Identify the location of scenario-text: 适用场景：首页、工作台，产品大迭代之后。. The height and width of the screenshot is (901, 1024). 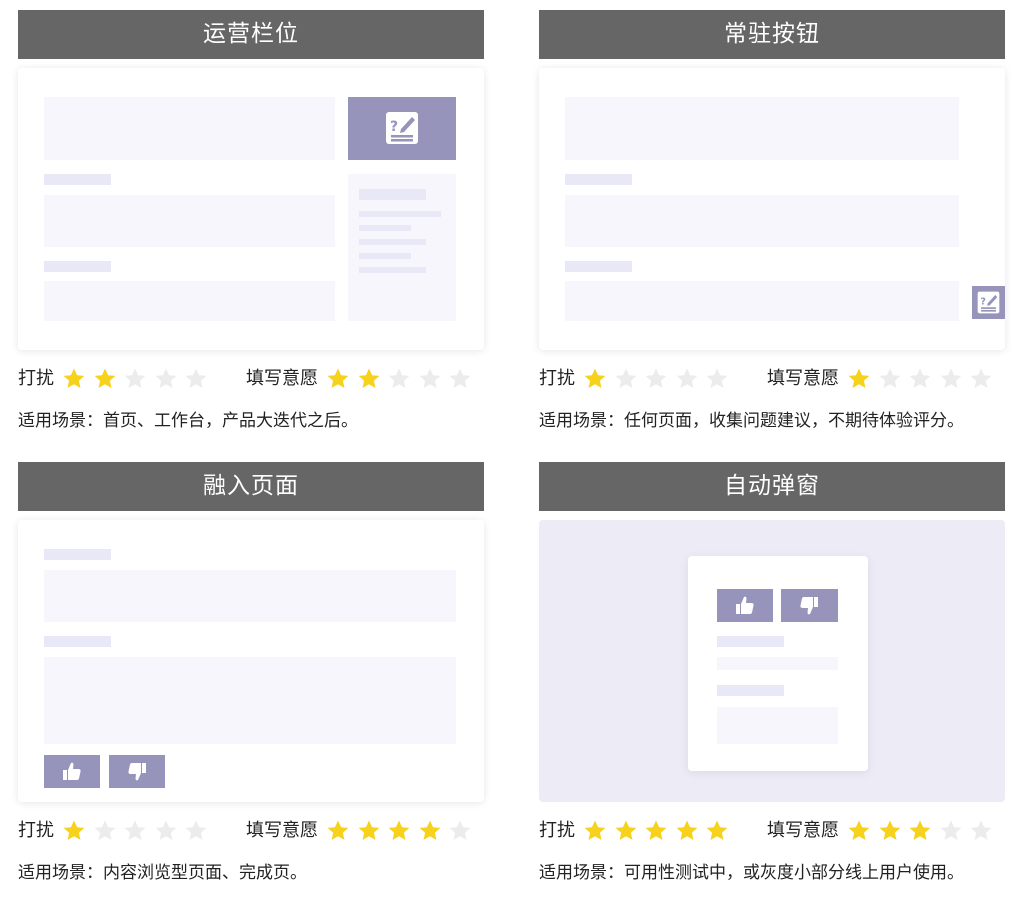
(188, 421).